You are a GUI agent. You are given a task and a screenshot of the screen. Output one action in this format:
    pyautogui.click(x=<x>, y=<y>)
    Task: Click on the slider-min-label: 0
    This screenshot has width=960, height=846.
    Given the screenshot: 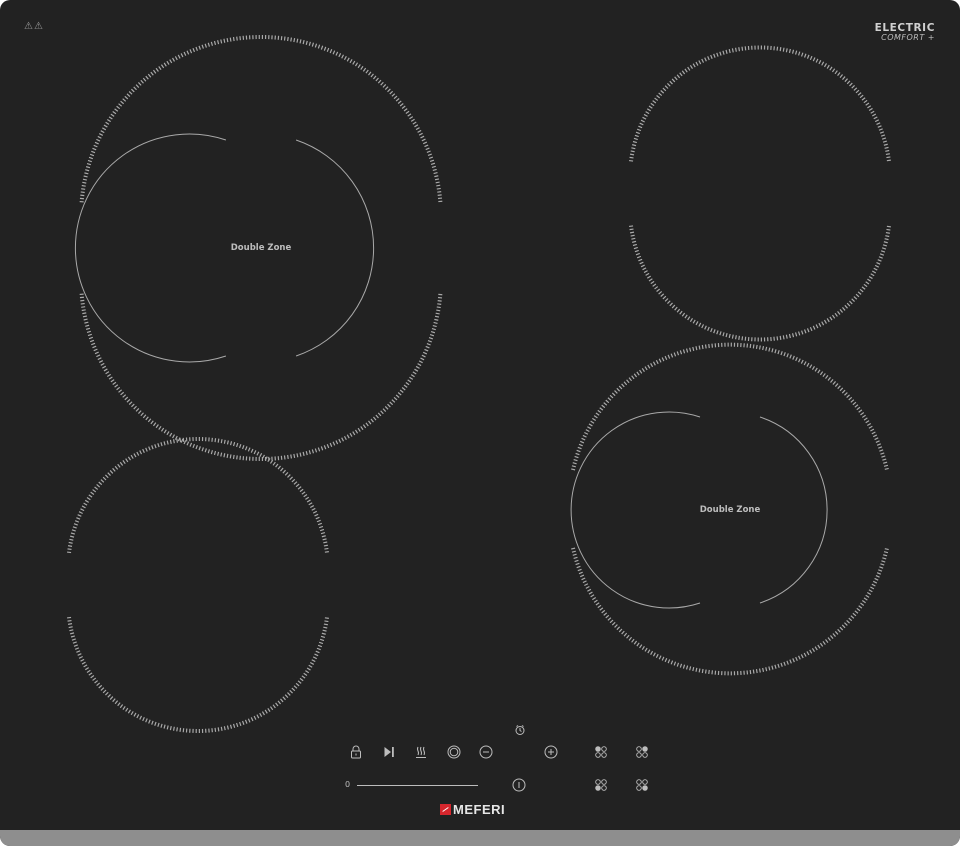 What is the action you would take?
    pyautogui.click(x=348, y=784)
    